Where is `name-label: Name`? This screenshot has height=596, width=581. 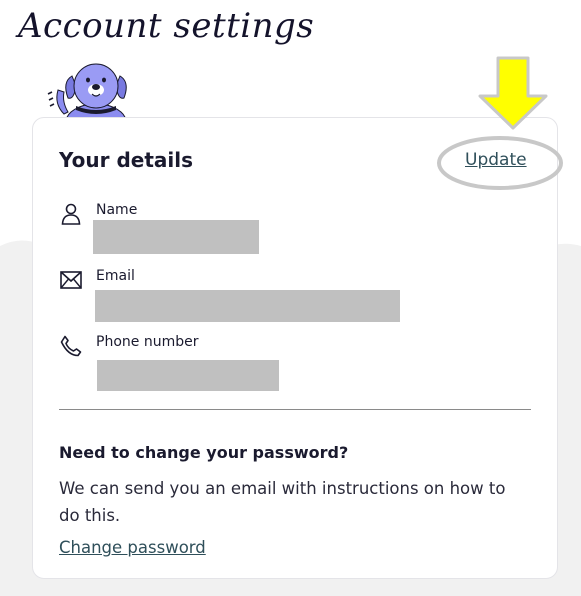 name-label: Name is located at coordinates (117, 210).